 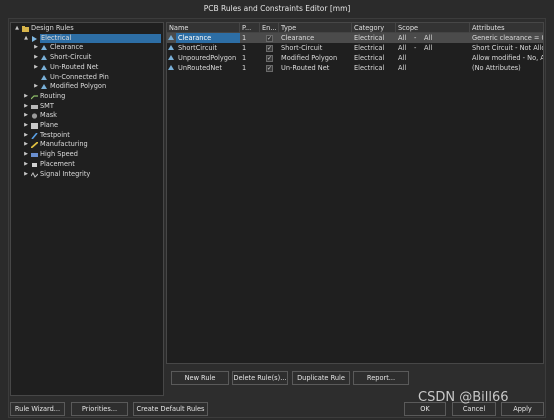 I want to click on tree-item-testpoint: ▶ Testpoint, so click(x=92, y=136).